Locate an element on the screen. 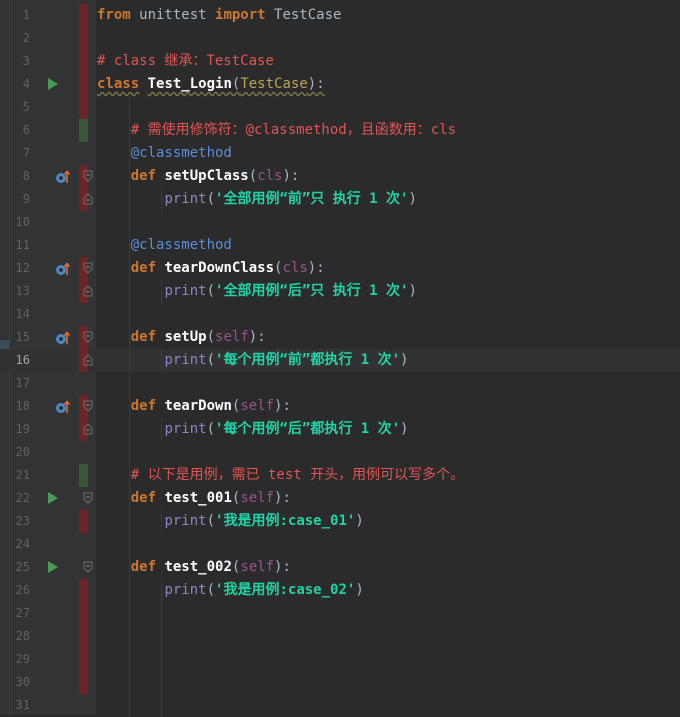 Image resolution: width=680 pixels, height=717 pixels. code-text: def setUpClass(cls): is located at coordinates (198, 176).